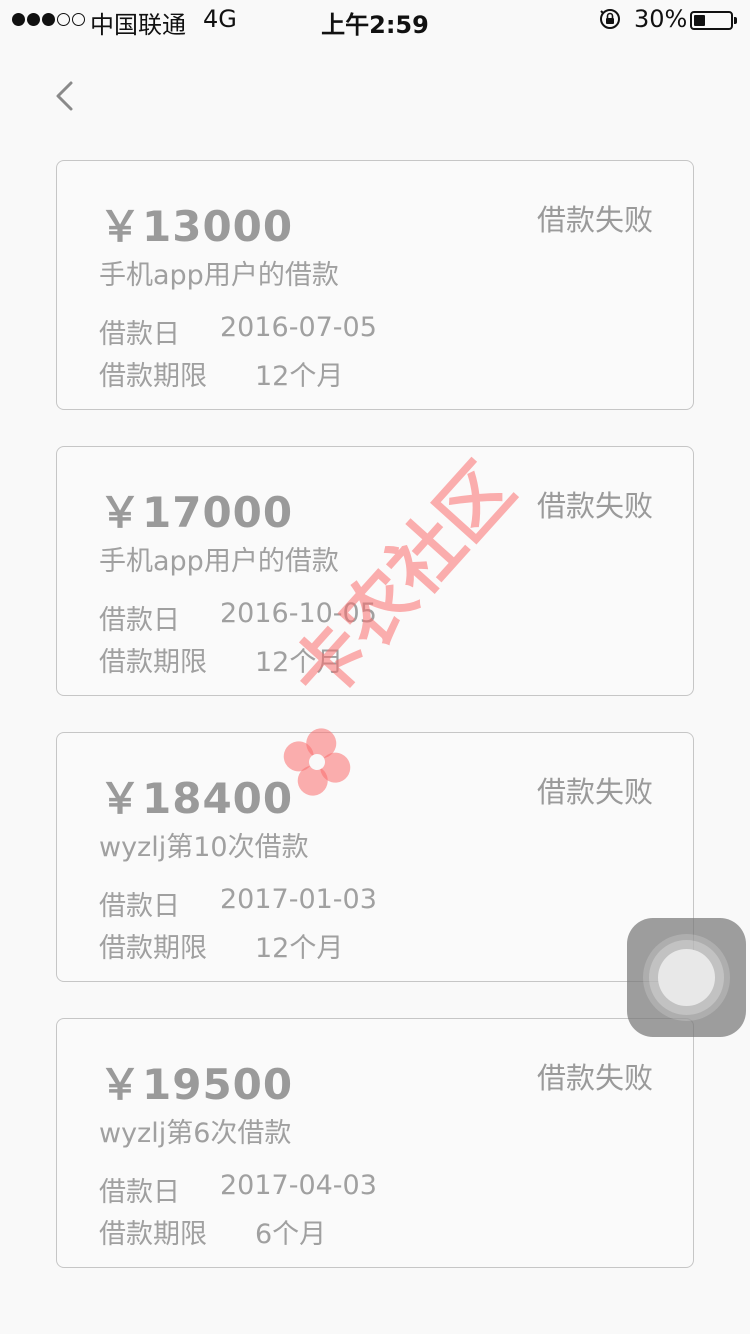 Image resolution: width=750 pixels, height=1334 pixels. I want to click on loan-date: 2017-01-03, so click(298, 899).